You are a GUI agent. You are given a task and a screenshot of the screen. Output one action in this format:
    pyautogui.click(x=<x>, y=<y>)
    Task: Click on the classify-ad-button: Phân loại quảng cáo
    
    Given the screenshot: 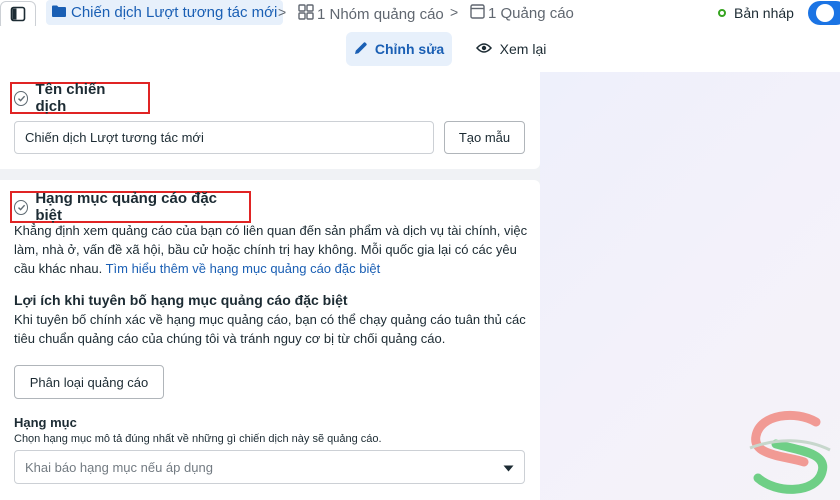 What is the action you would take?
    pyautogui.click(x=89, y=382)
    